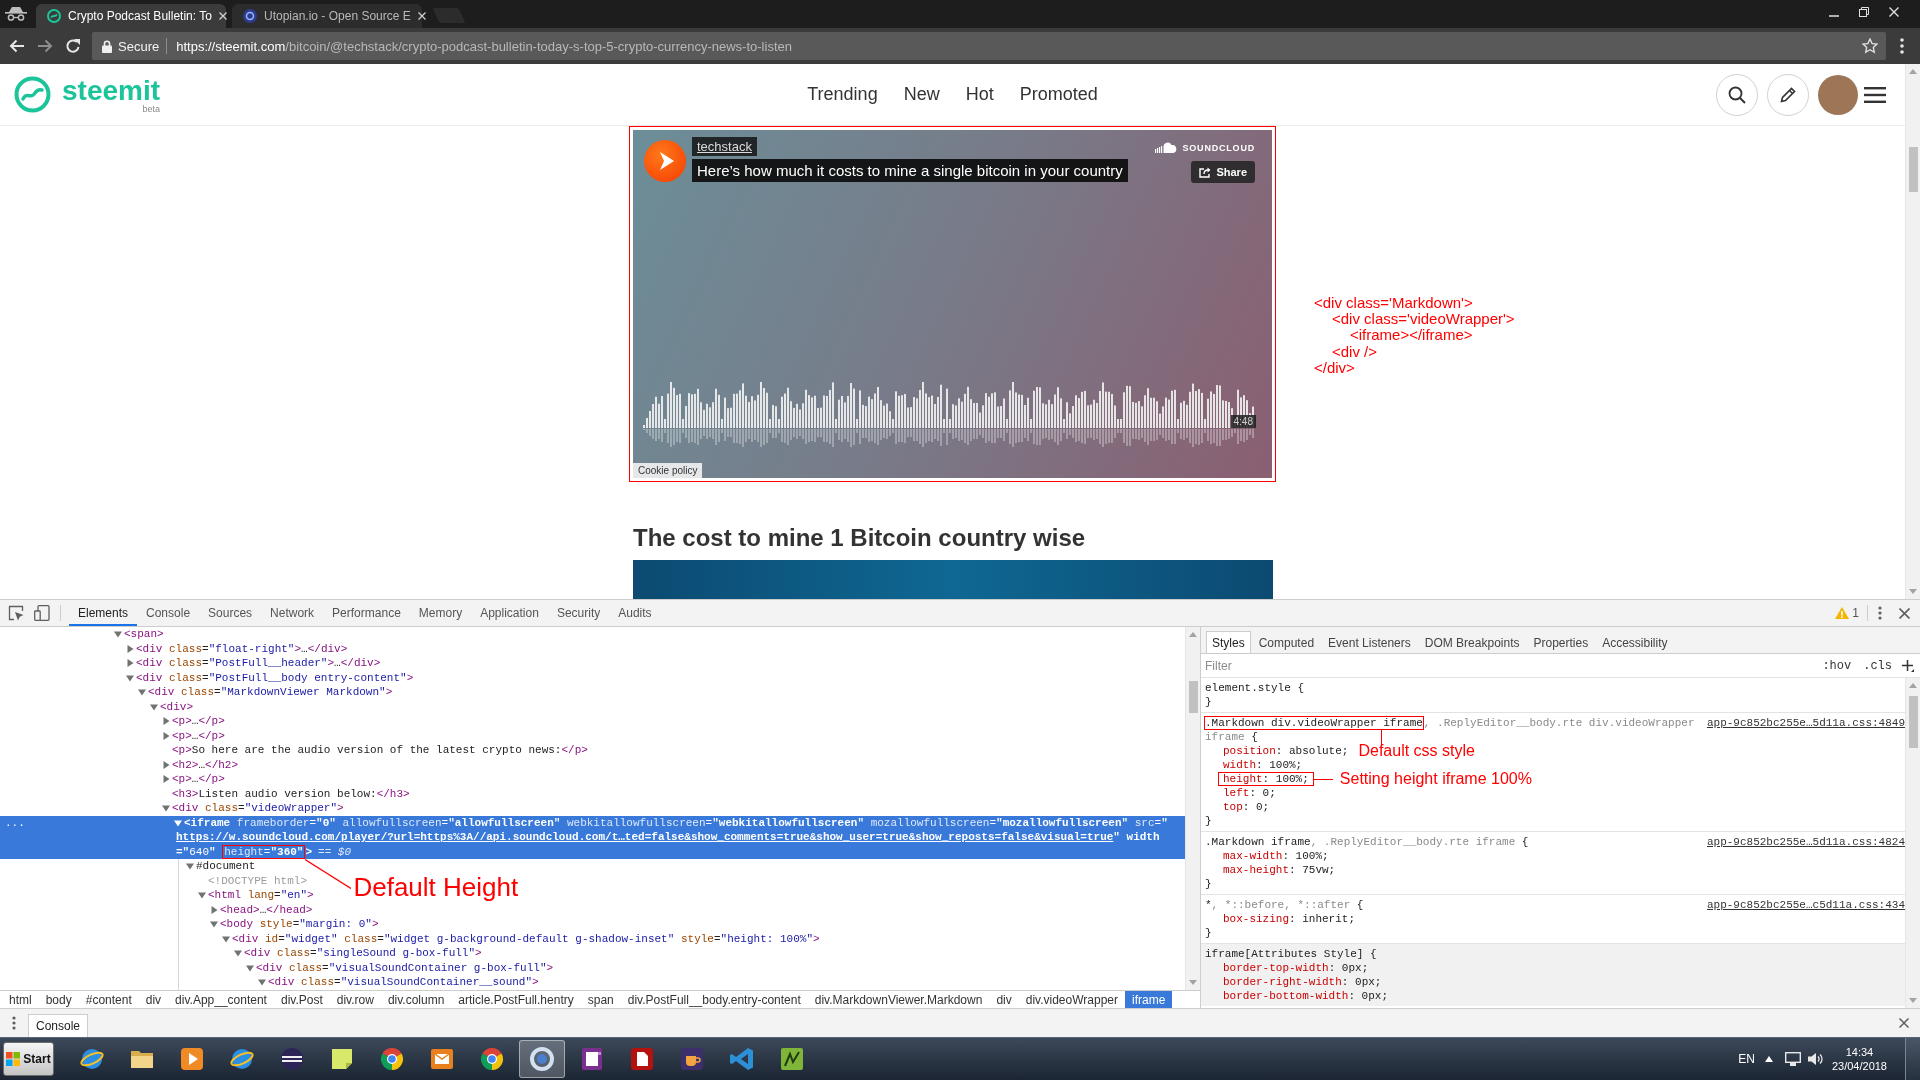 This screenshot has height=1080, width=1920. I want to click on play-button, so click(665, 161).